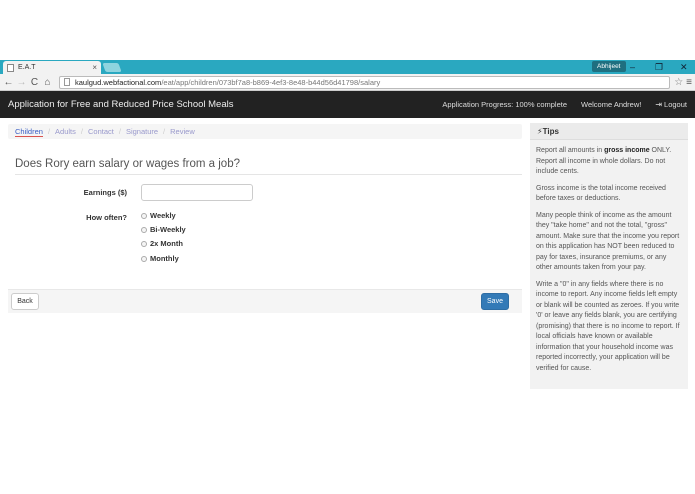 The height and width of the screenshot is (494, 695). I want to click on breadcrumb-adults: Adults, so click(65, 131).